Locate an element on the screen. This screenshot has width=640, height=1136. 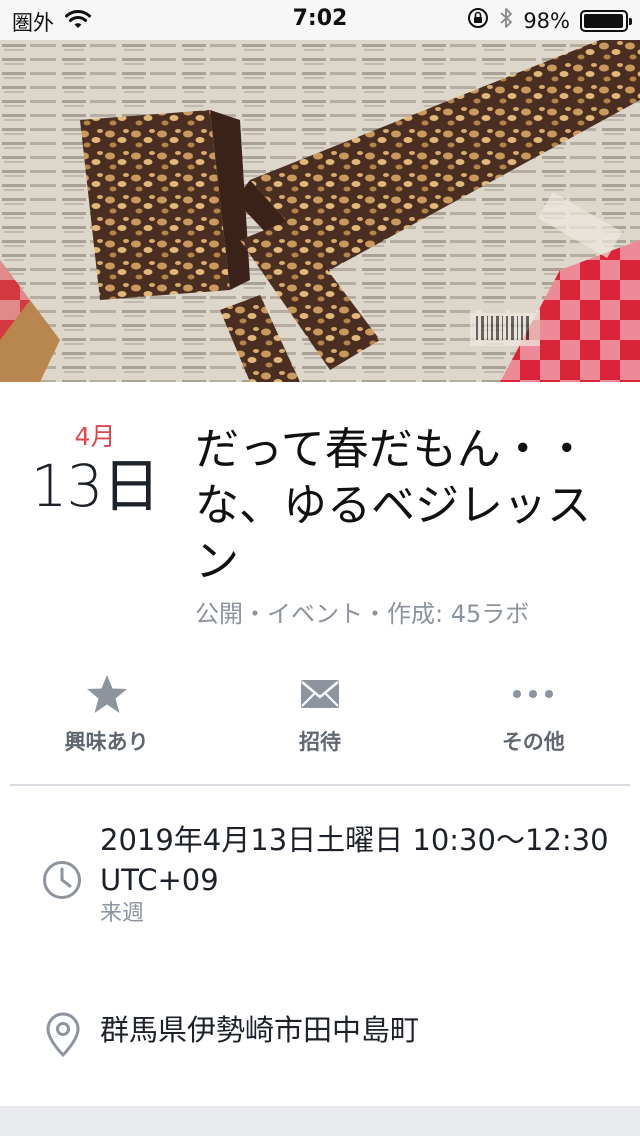
battery-fill is located at coordinates (604, 20).